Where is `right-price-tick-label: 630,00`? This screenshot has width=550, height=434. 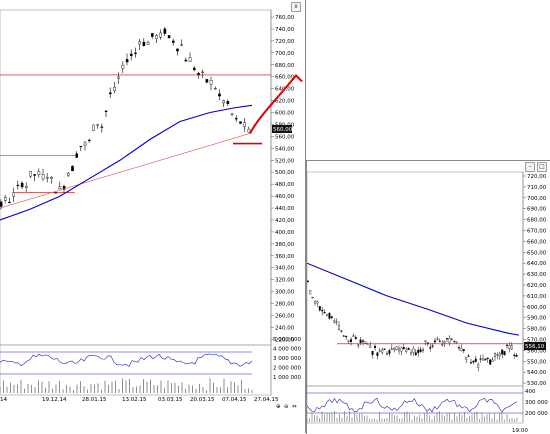 right-price-tick-label: 630,00 is located at coordinates (537, 275).